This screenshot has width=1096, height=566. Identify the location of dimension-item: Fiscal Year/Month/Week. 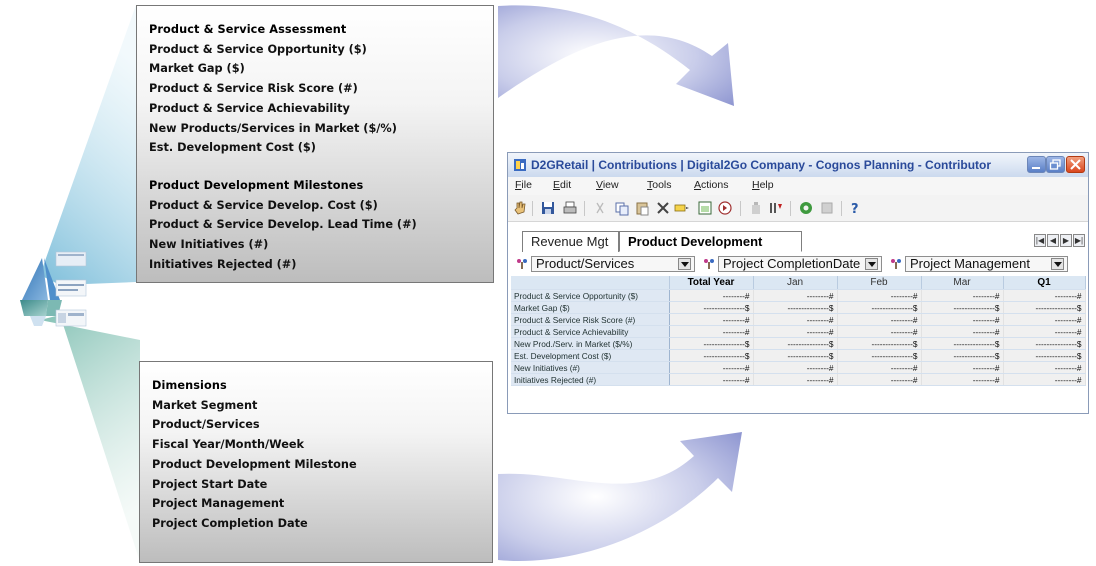
(228, 445).